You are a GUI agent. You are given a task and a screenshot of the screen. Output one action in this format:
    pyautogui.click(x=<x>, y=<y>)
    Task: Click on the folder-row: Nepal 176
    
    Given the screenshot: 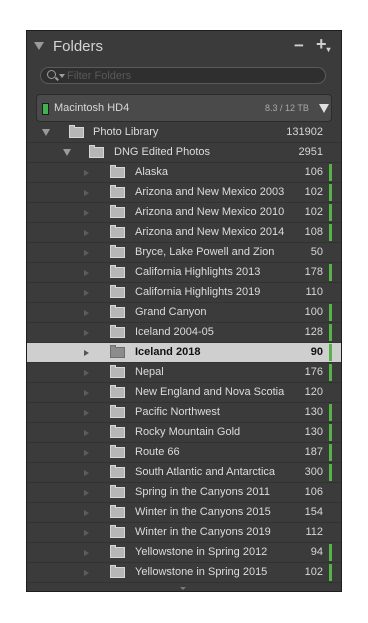 What is the action you would take?
    pyautogui.click(x=184, y=373)
    